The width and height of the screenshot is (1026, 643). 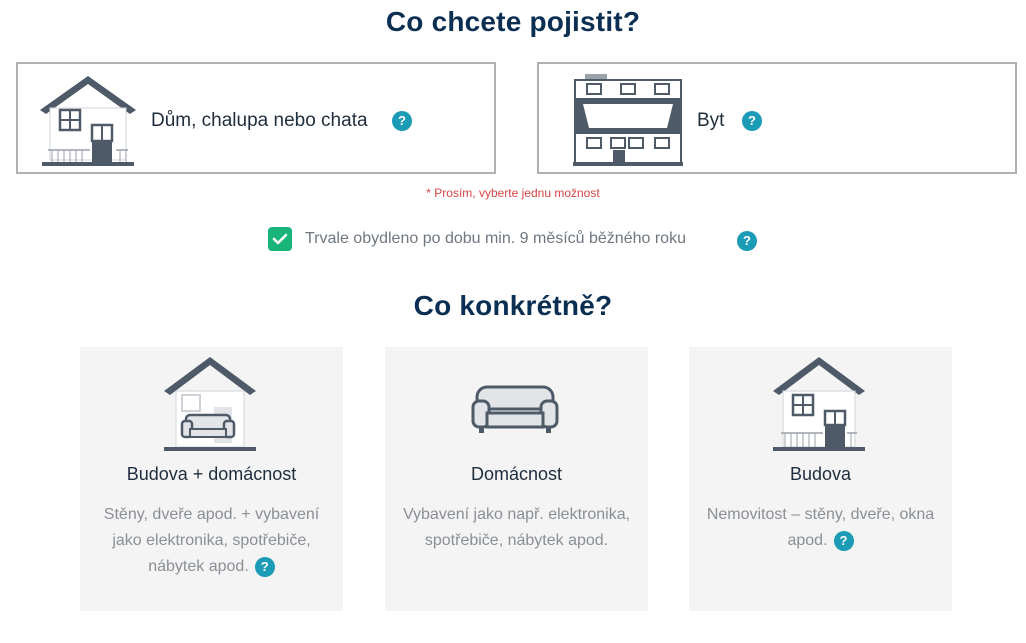 What do you see at coordinates (513, 21) in the screenshot?
I see `page-title: Co chcete pojistit?` at bounding box center [513, 21].